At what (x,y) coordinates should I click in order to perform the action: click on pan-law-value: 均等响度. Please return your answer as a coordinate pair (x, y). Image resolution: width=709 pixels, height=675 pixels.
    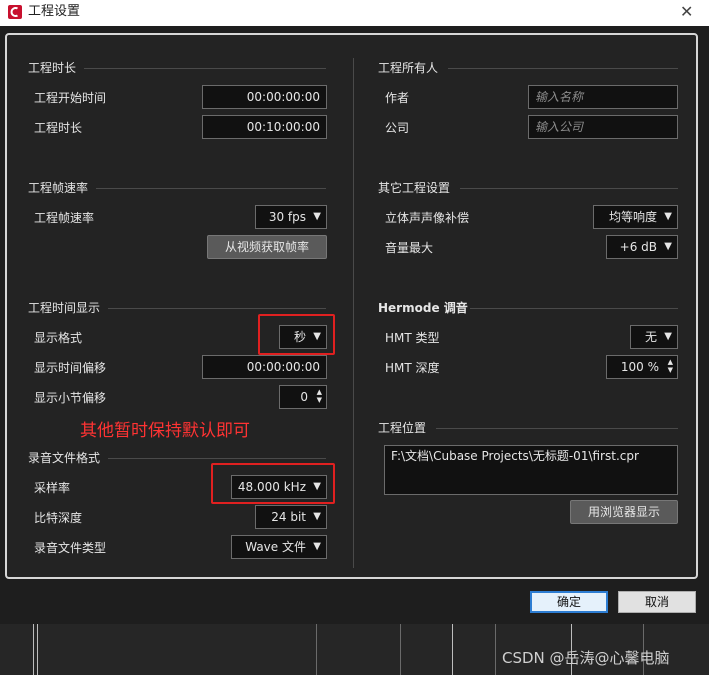
    Looking at the image, I should click on (632, 217).